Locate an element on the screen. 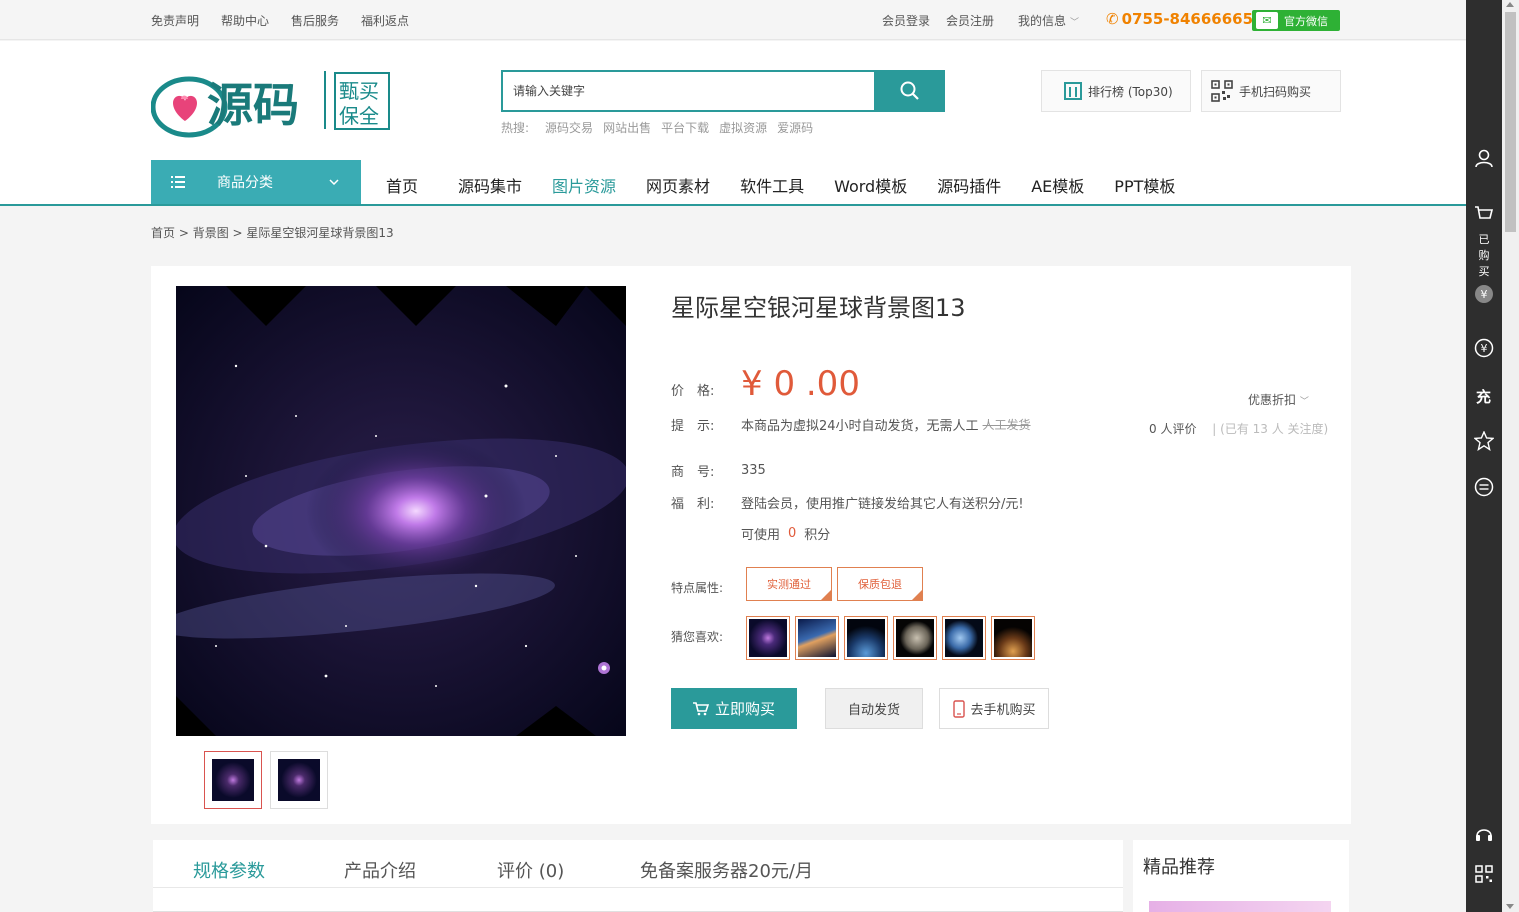 This screenshot has width=1519, height=912. wechat-button: ✉ 官方微信 is located at coordinates (1296, 20).